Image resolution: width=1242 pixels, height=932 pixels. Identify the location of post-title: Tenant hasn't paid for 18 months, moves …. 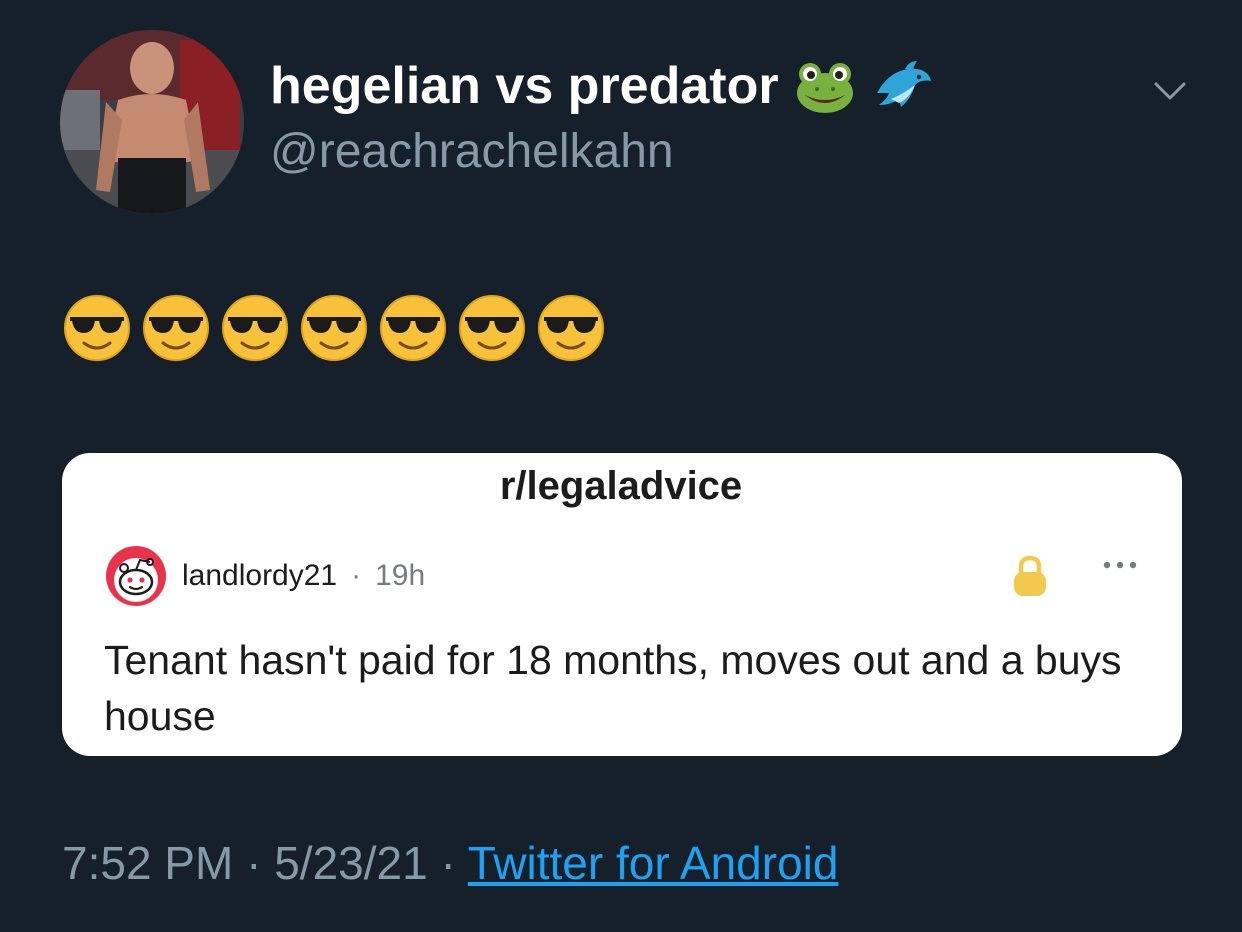
(613, 688).